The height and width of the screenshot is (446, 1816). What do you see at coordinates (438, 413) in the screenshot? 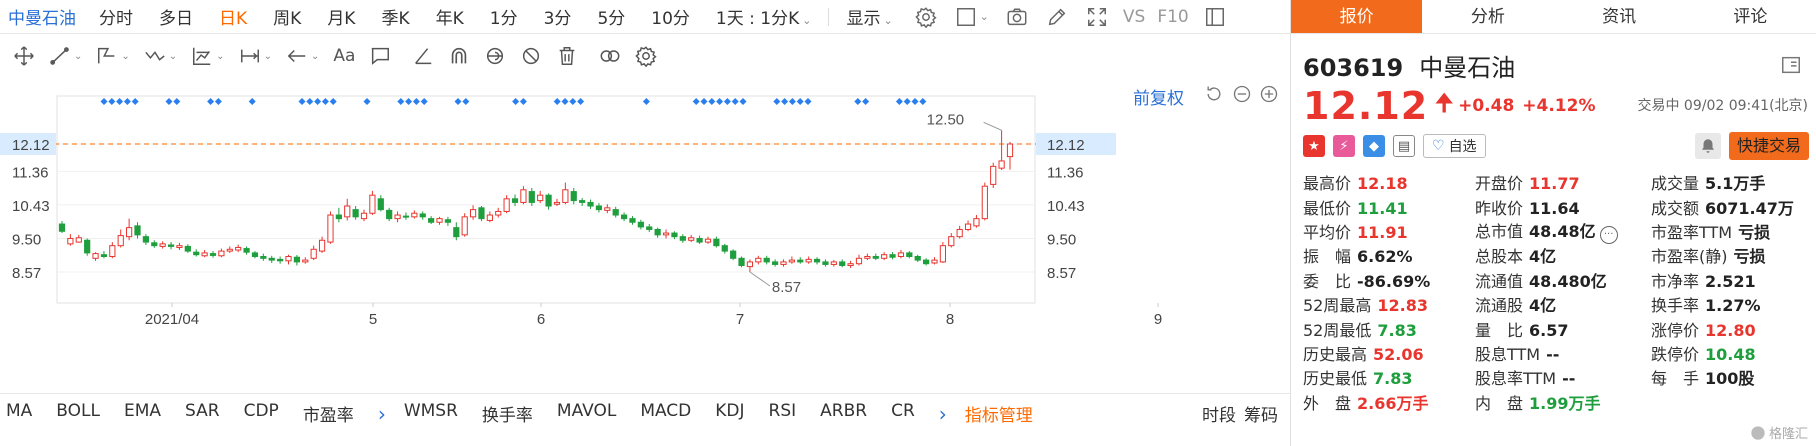
I see `indicator-item: WMSR` at bounding box center [438, 413].